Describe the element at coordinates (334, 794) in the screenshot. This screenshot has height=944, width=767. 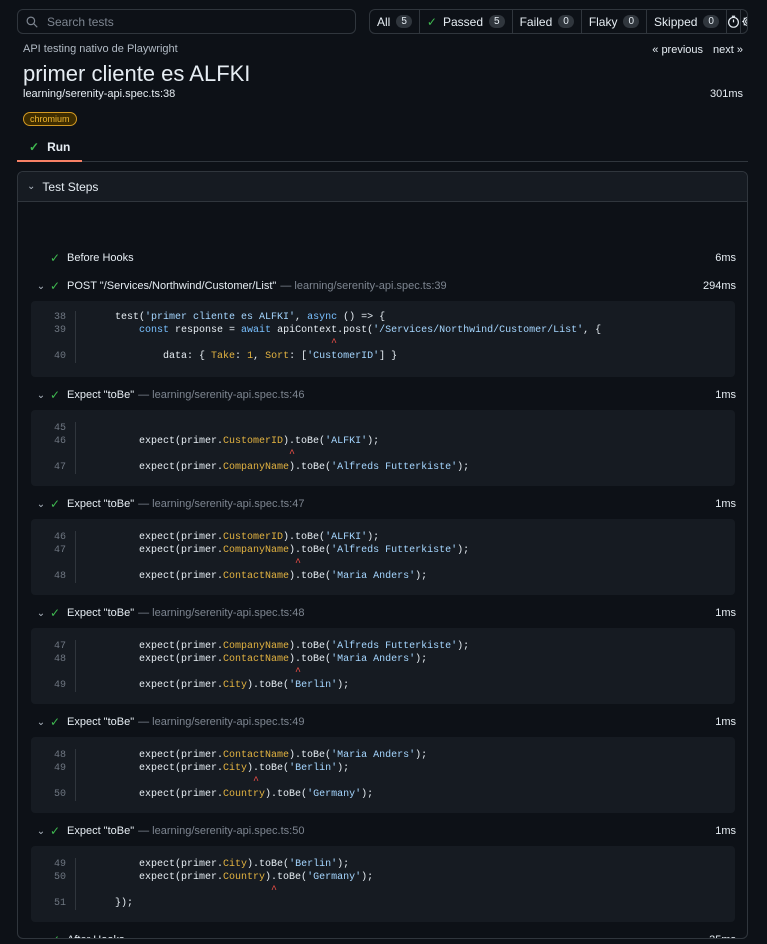
I see `code-token: 'Germany'` at that location.